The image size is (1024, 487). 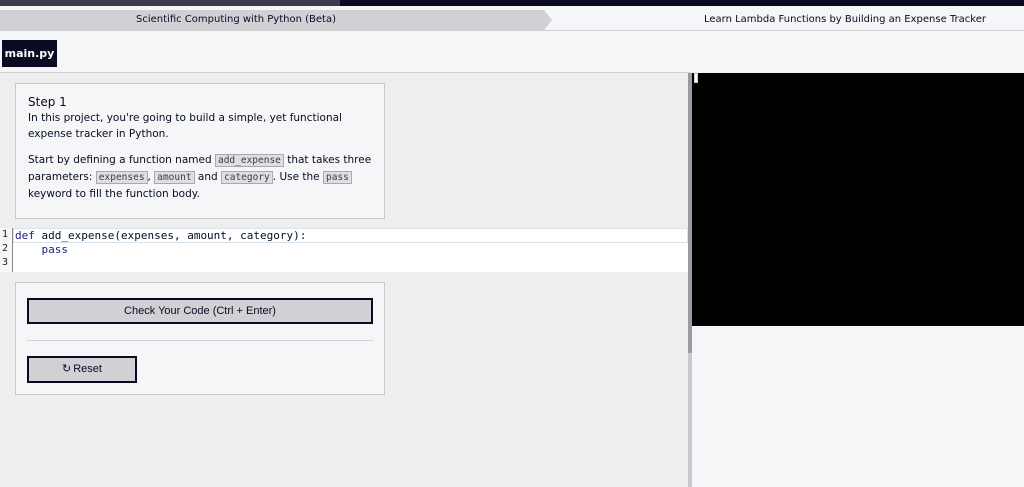 What do you see at coordinates (174, 177) in the screenshot?
I see `code-amount: amount` at bounding box center [174, 177].